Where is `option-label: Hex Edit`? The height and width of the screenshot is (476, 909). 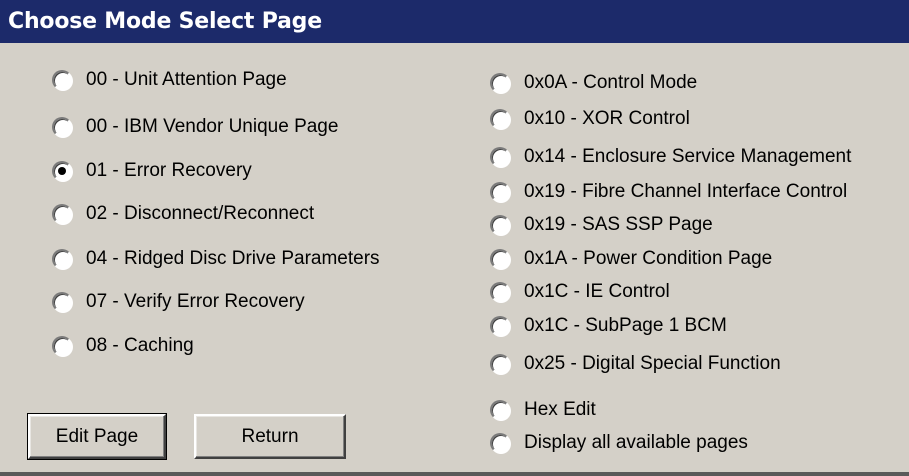 option-label: Hex Edit is located at coordinates (560, 409).